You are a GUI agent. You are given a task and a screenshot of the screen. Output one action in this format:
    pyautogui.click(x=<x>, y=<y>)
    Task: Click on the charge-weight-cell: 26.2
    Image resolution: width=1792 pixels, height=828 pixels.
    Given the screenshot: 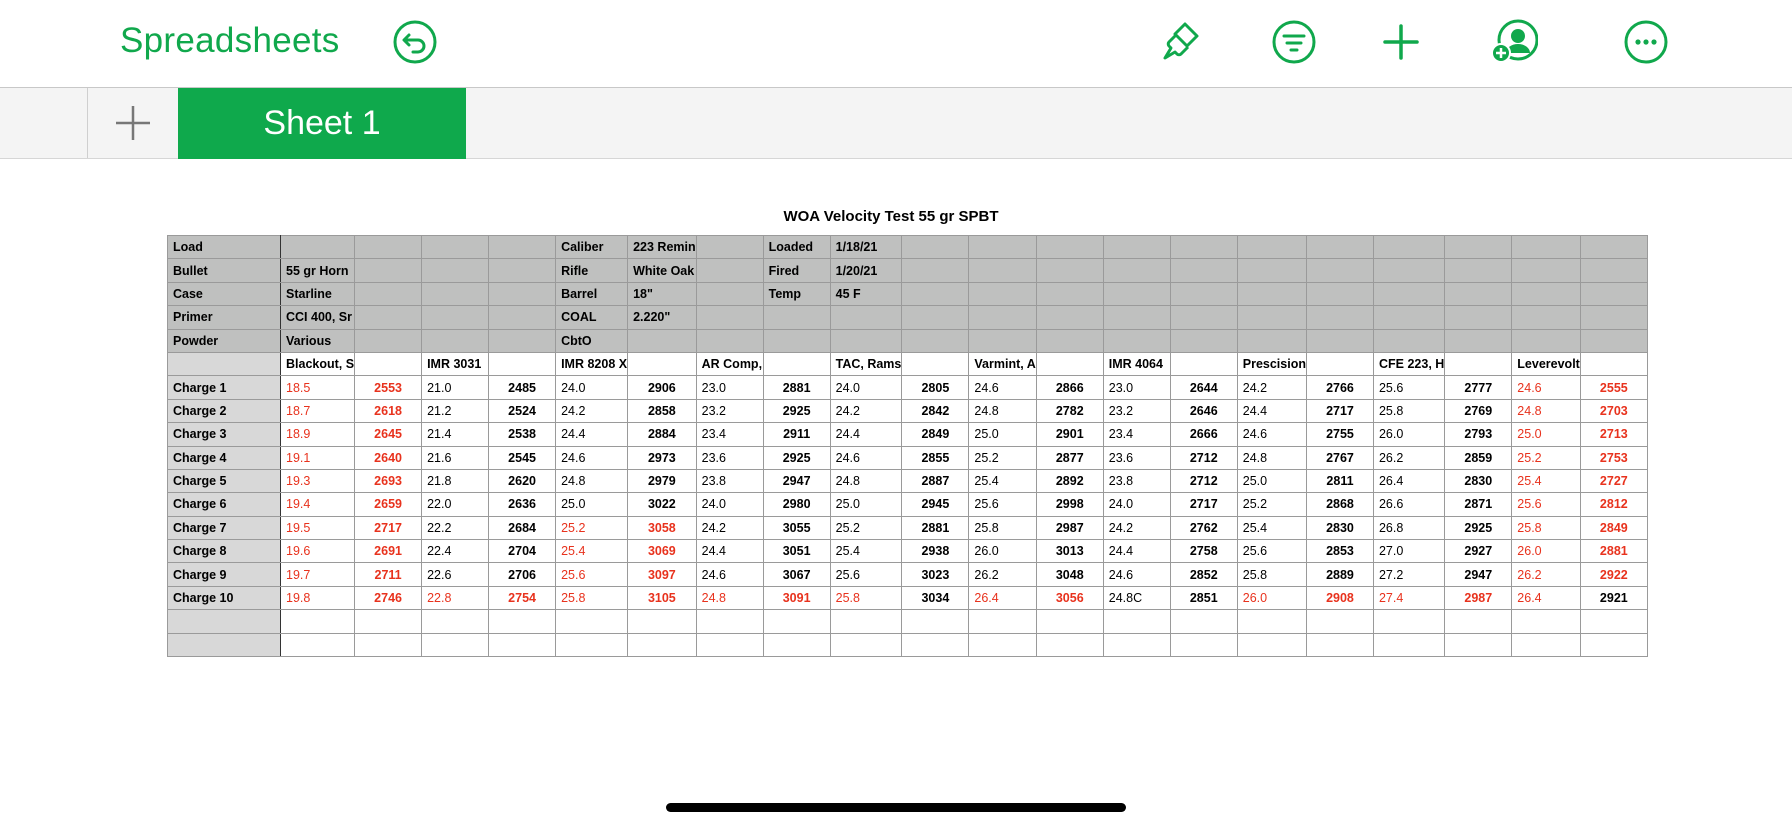 What is the action you would take?
    pyautogui.click(x=1546, y=574)
    